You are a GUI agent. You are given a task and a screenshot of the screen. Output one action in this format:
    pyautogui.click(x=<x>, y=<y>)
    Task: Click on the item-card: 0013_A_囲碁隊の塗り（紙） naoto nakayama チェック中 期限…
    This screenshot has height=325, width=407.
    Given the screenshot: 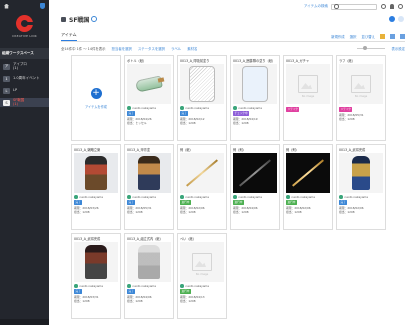 What is the action you would take?
    pyautogui.click(x=255, y=98)
    